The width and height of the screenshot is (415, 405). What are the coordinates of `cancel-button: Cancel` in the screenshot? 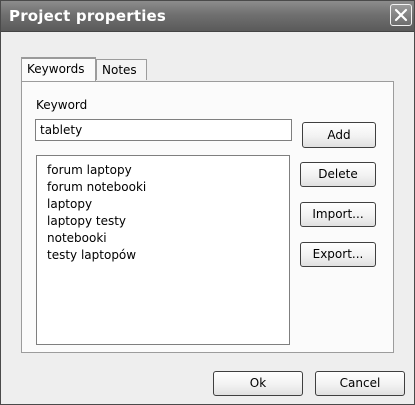 It's located at (360, 383).